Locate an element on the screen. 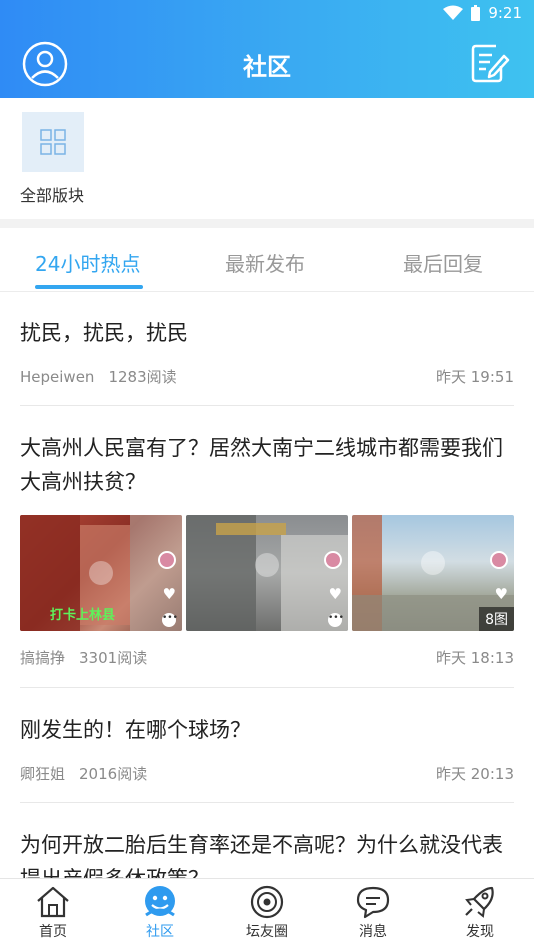  nav-forum-circle: 坛友圈 is located at coordinates (267, 913).